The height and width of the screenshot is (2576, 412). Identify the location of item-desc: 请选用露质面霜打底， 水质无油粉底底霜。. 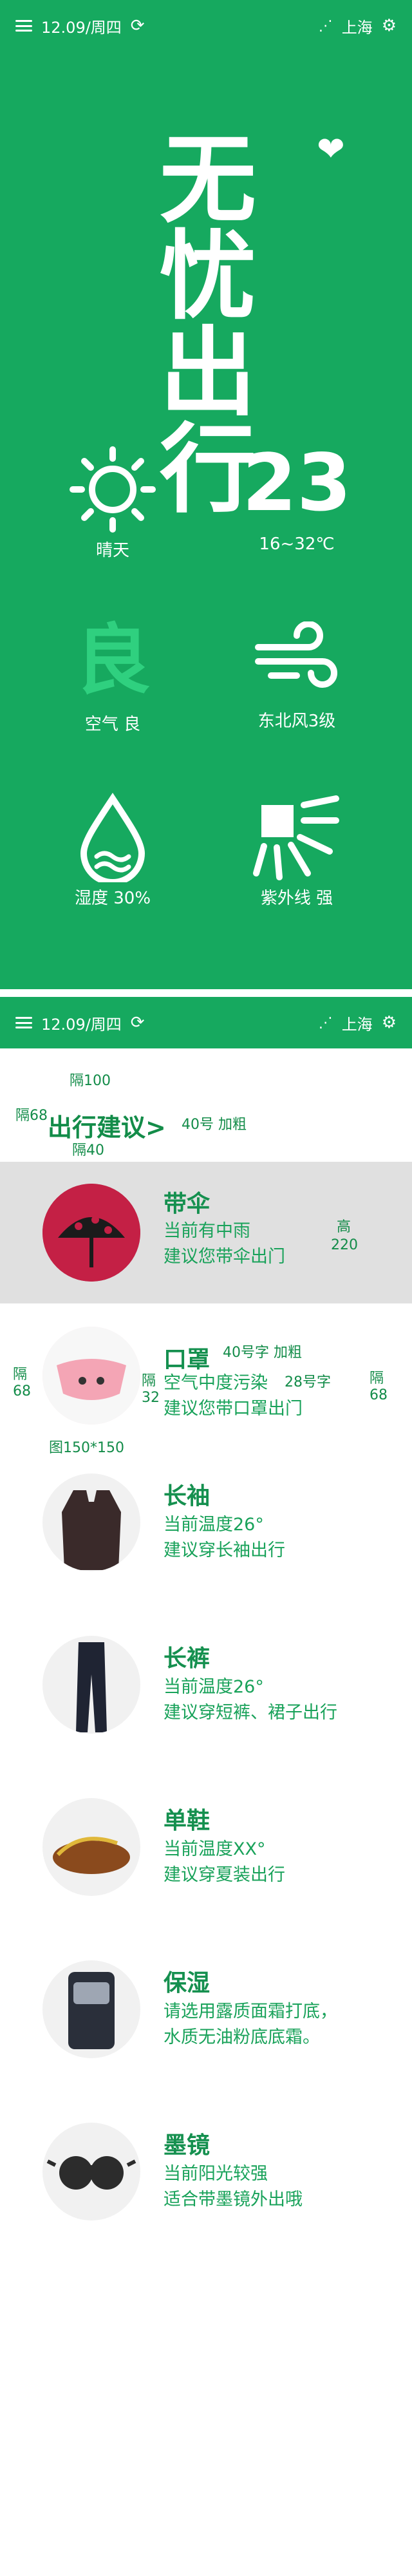
(250, 2024).